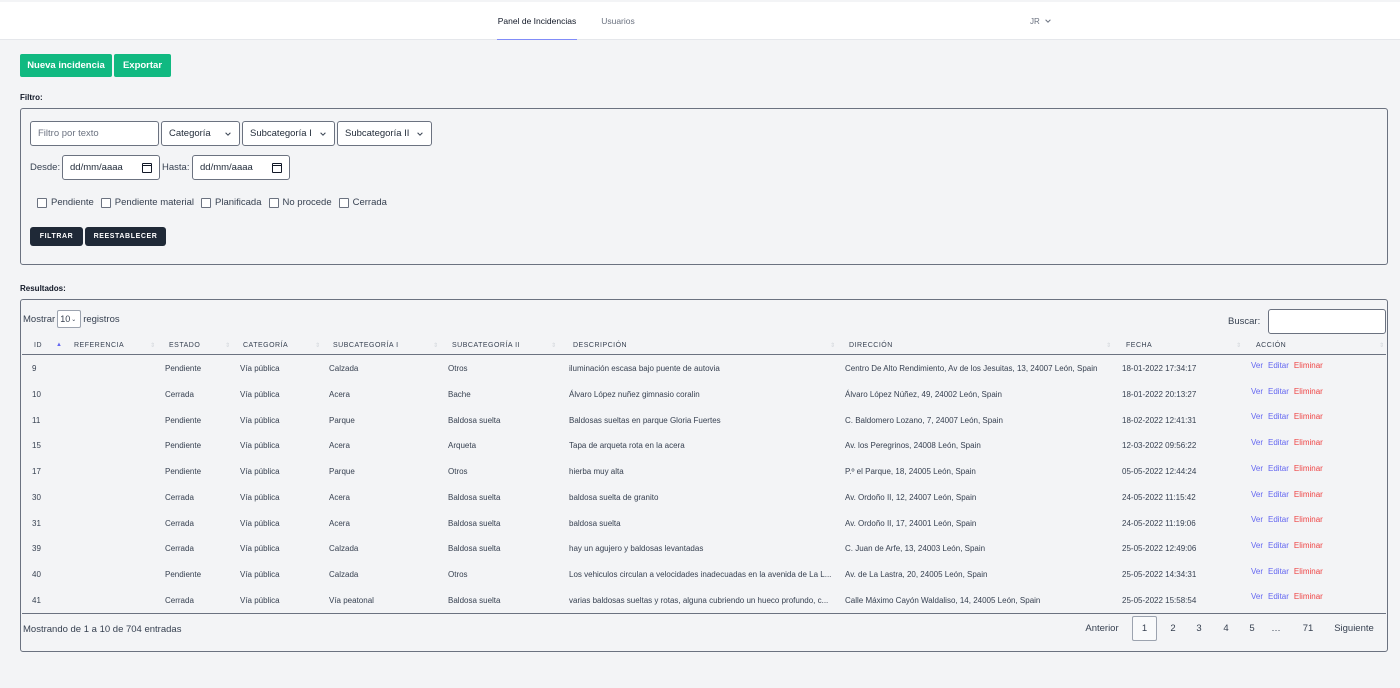 This screenshot has width=1400, height=688. I want to click on search-input, so click(1327, 321).